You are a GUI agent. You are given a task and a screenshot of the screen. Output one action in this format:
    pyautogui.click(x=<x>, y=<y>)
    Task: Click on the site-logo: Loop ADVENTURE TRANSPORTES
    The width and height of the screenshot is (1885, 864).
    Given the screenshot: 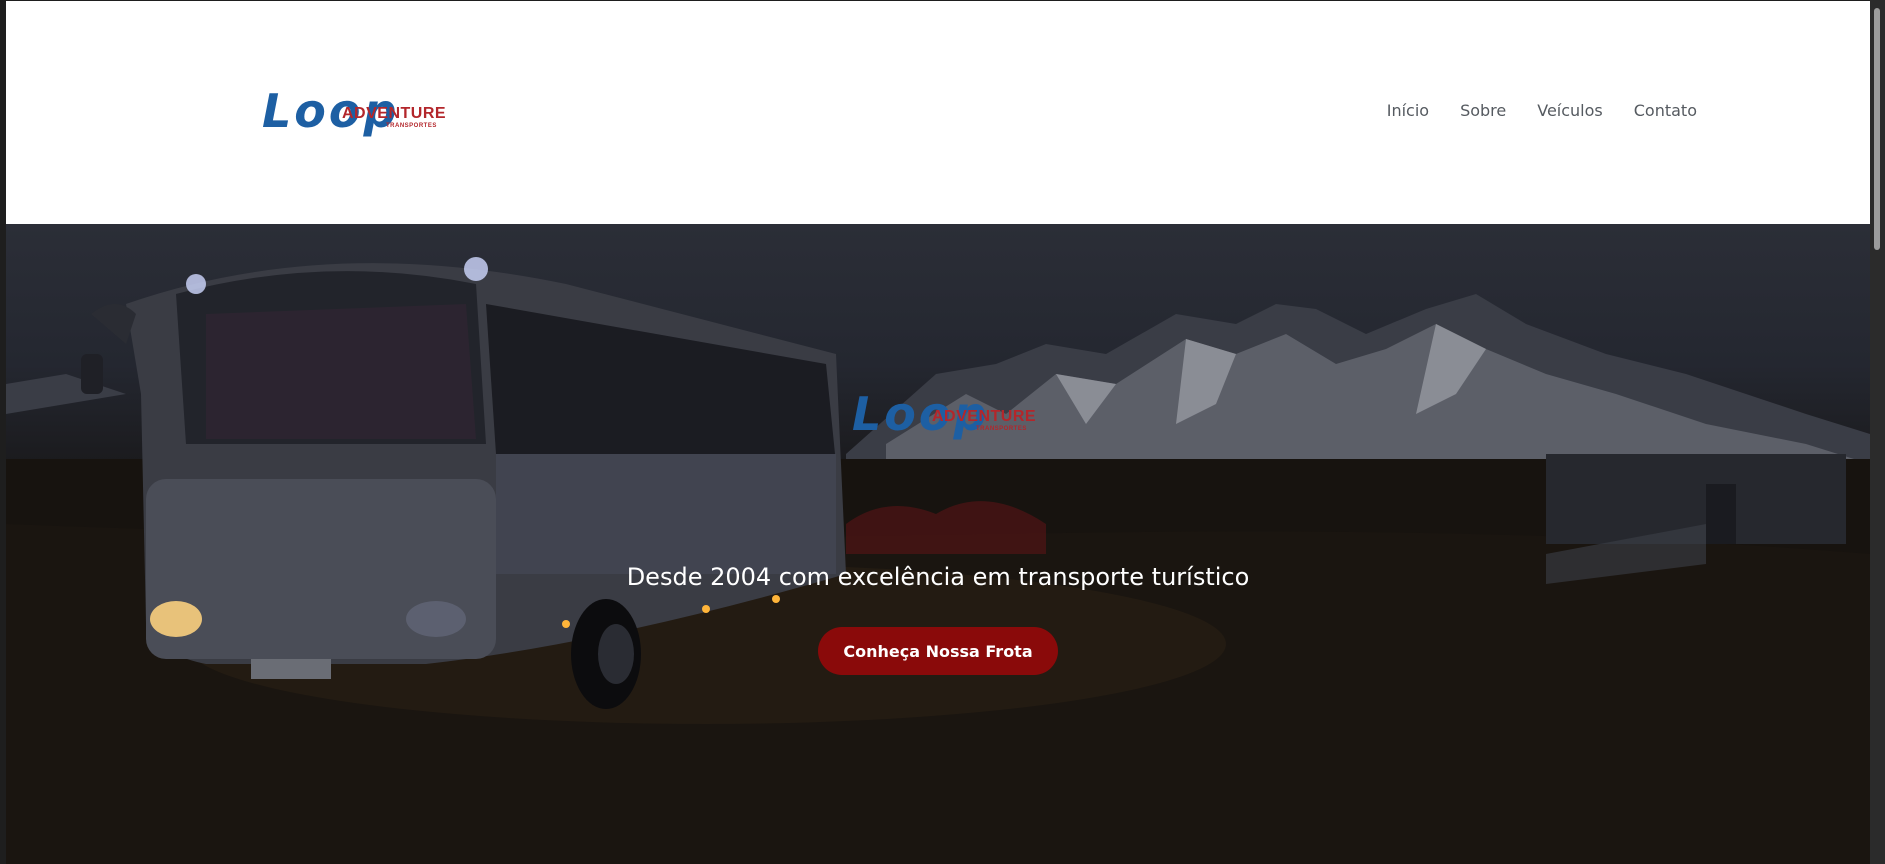 What is the action you would take?
    pyautogui.click(x=354, y=113)
    